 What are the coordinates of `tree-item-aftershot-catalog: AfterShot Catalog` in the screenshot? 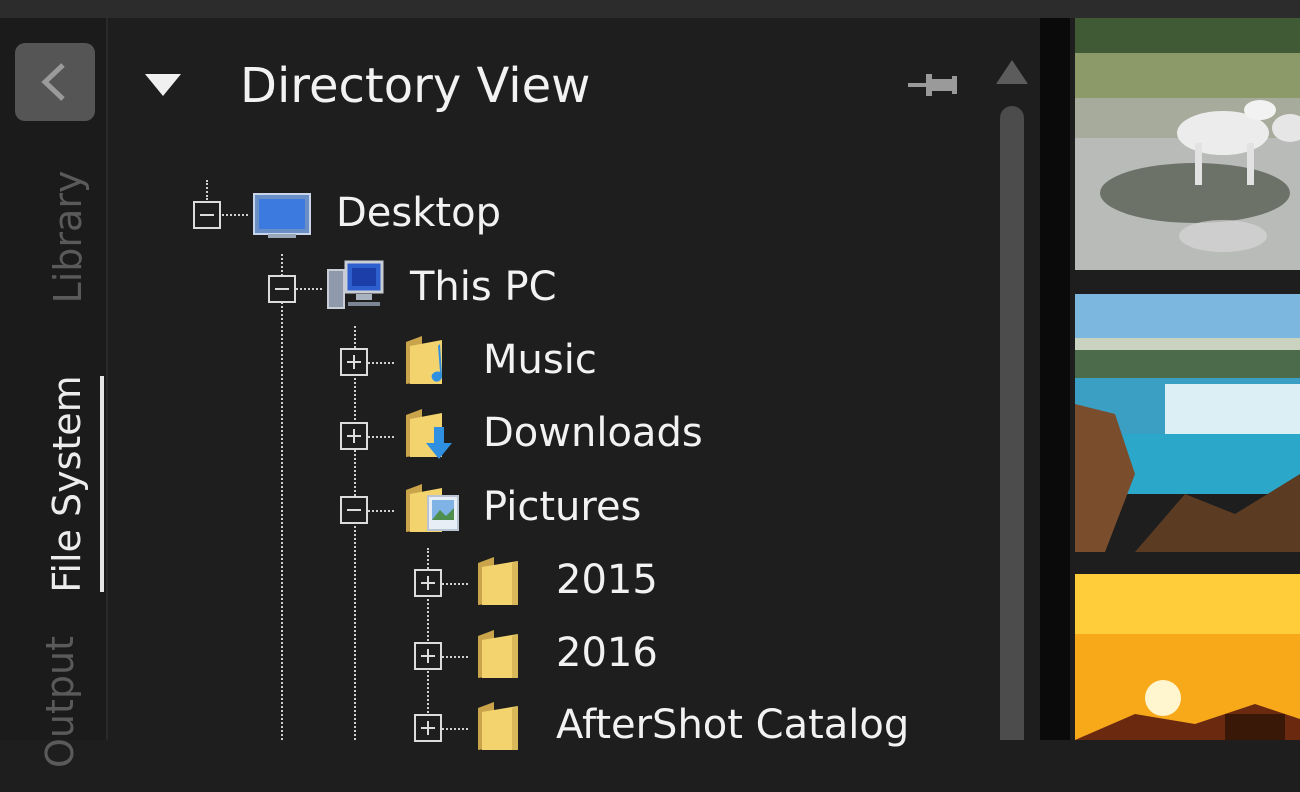 It's located at (741, 725).